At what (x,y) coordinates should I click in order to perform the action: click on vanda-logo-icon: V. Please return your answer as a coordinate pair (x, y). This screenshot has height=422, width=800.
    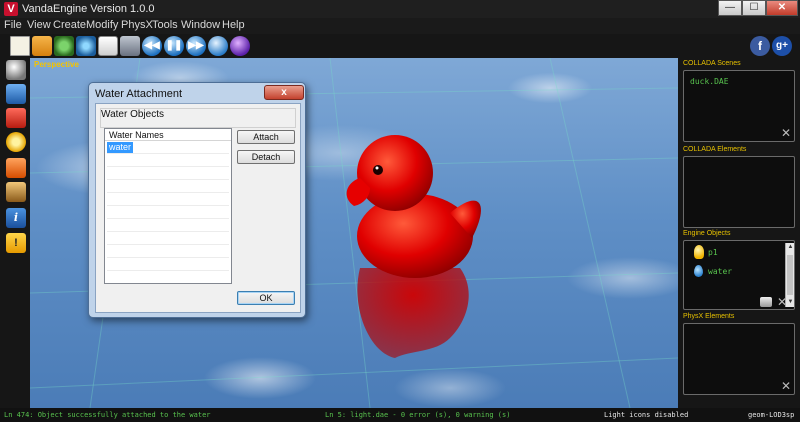
    Looking at the image, I should click on (11, 9).